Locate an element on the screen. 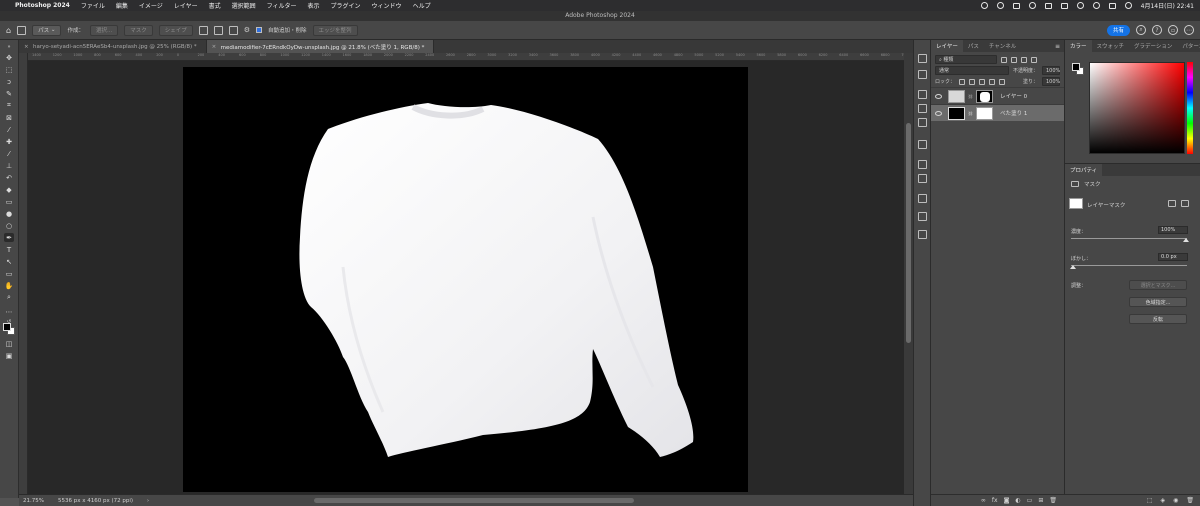  help-icon: ? is located at coordinates (1157, 30).